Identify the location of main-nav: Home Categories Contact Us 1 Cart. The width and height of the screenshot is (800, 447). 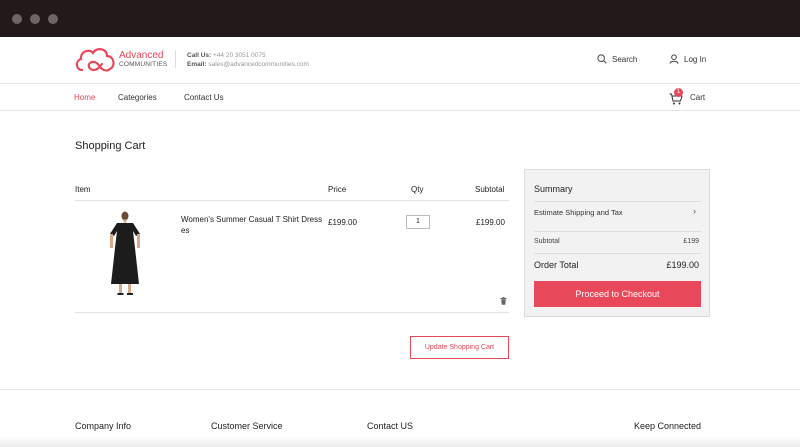
(400, 98).